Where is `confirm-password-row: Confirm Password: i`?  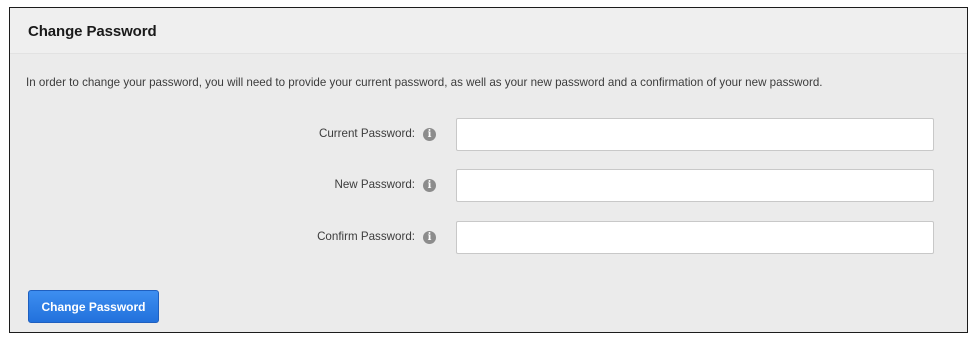
confirm-password-row: Confirm Password: i is located at coordinates (488, 237).